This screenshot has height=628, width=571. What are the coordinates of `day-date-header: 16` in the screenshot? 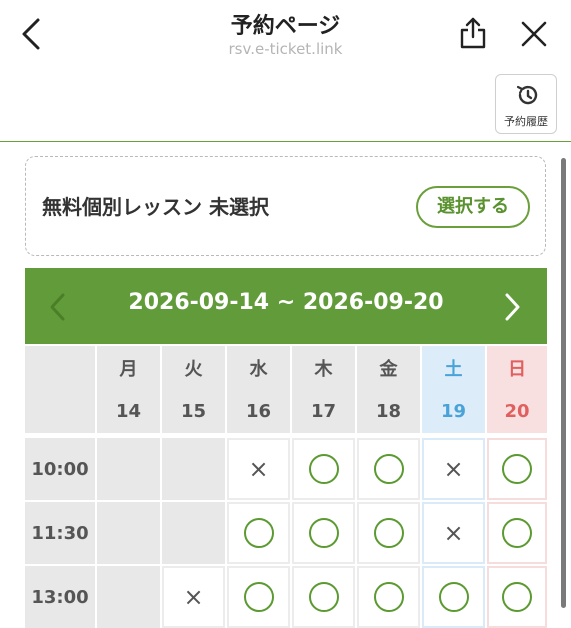 It's located at (258, 411).